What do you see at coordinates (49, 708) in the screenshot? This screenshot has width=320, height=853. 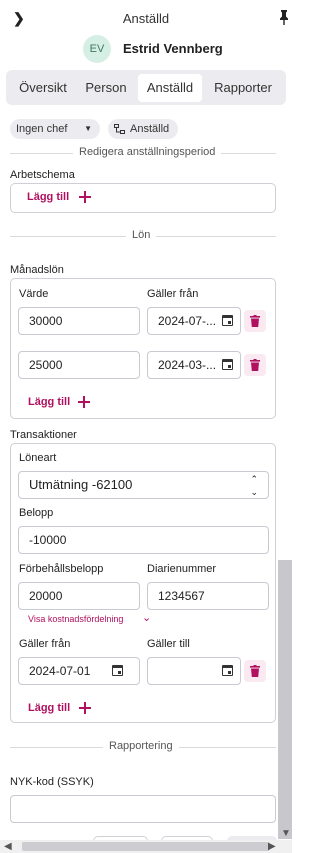 I see `transaction-add-link: Lägg till` at bounding box center [49, 708].